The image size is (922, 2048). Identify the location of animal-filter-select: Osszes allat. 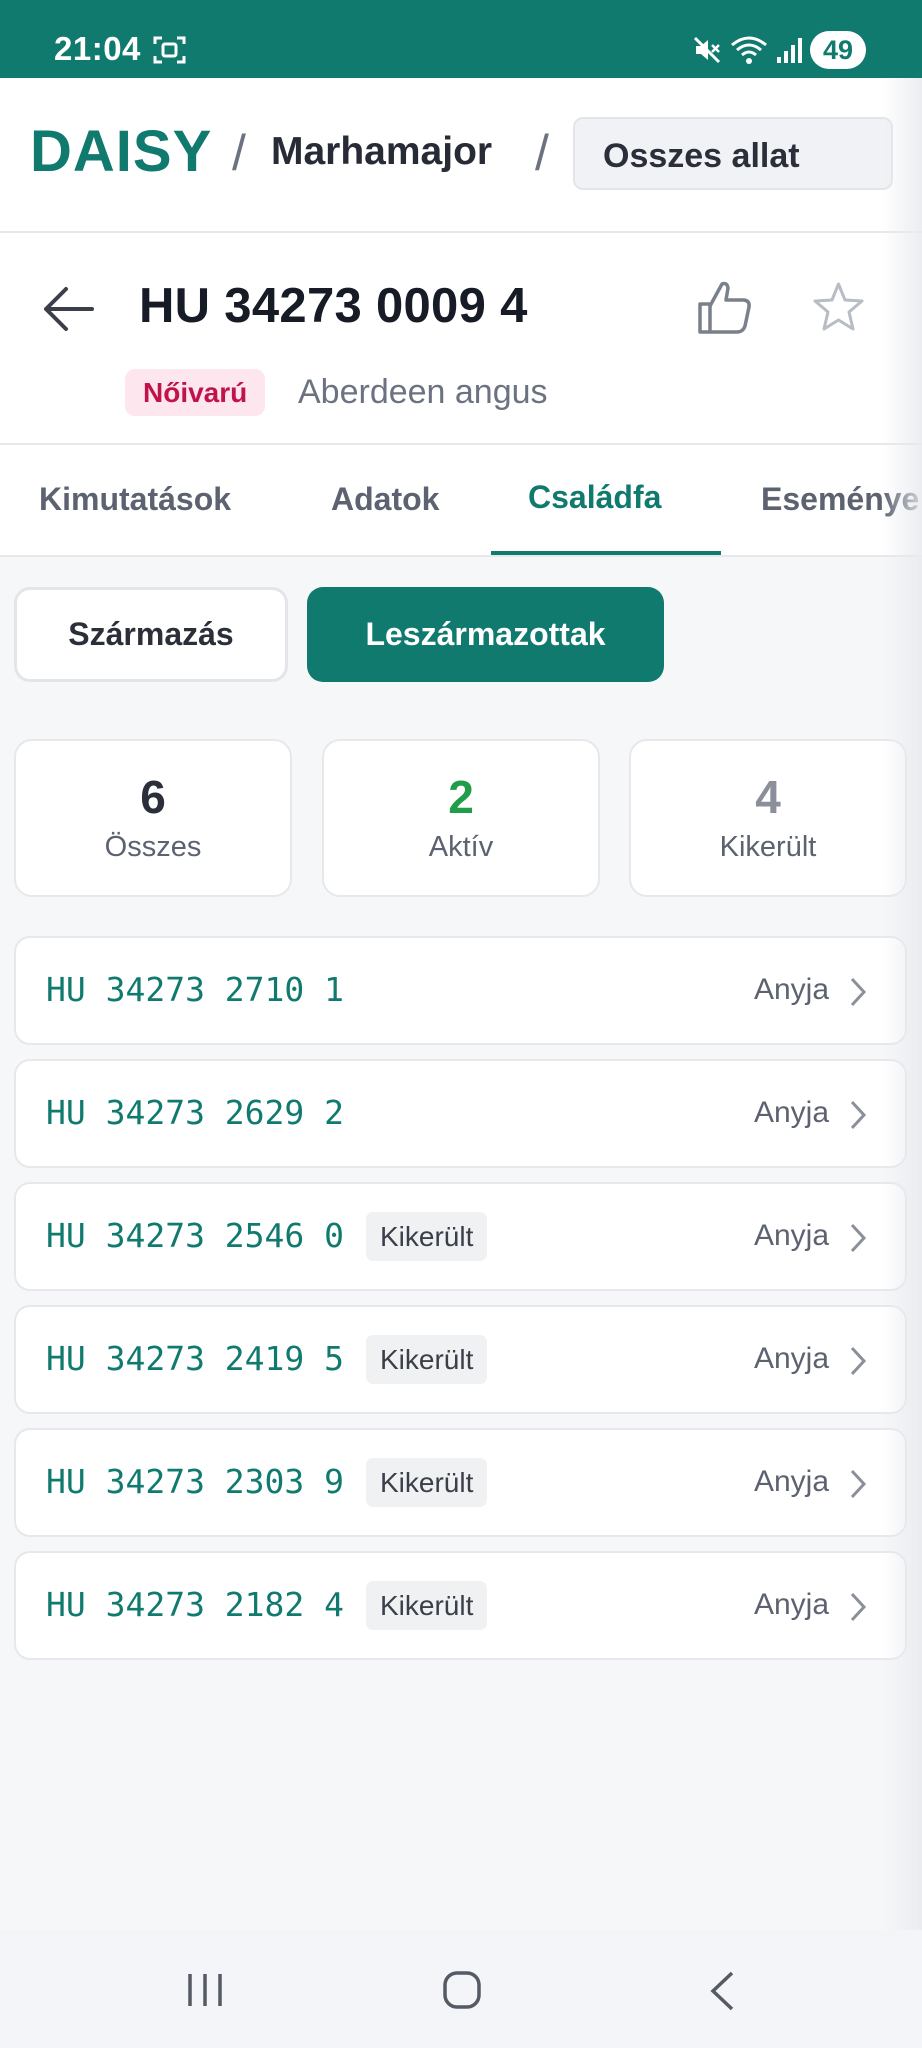
(733, 153).